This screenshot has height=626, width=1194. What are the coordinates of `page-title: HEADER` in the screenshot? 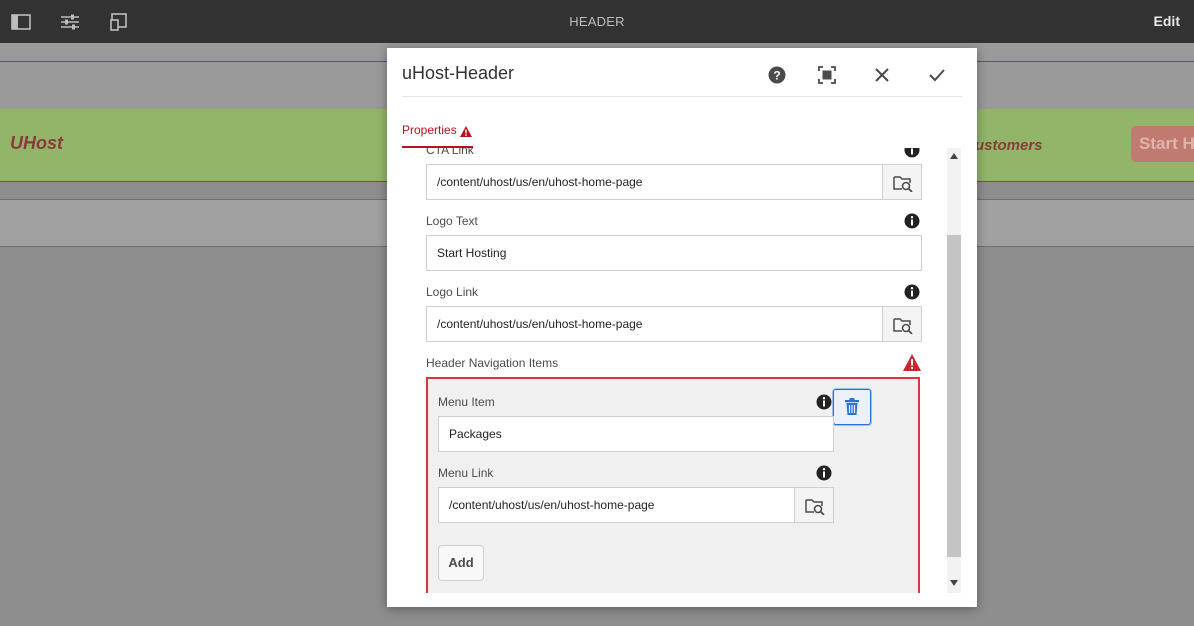 It's located at (597, 21).